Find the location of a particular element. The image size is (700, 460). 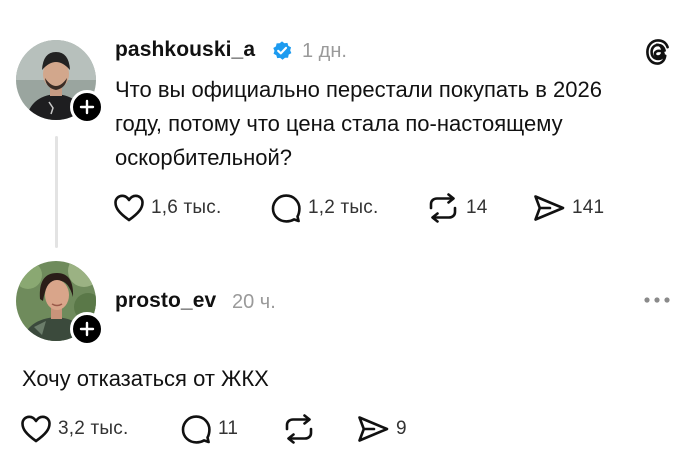

repost-button: 14 is located at coordinates (457, 208).